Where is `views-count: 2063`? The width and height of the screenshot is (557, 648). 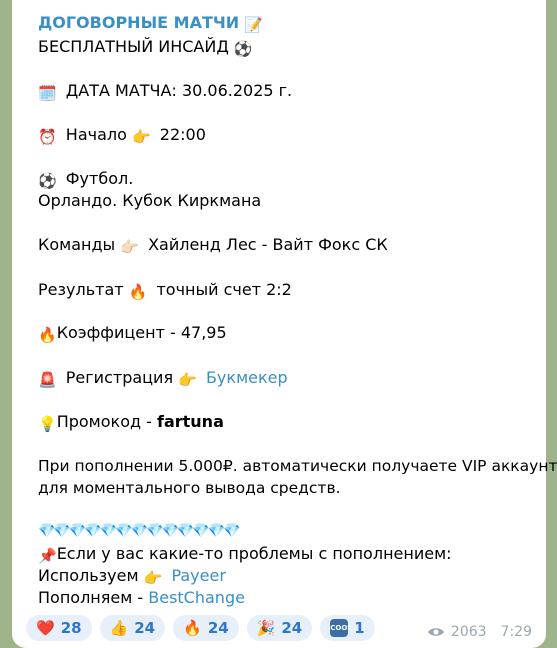
views-count: 2063 is located at coordinates (468, 632).